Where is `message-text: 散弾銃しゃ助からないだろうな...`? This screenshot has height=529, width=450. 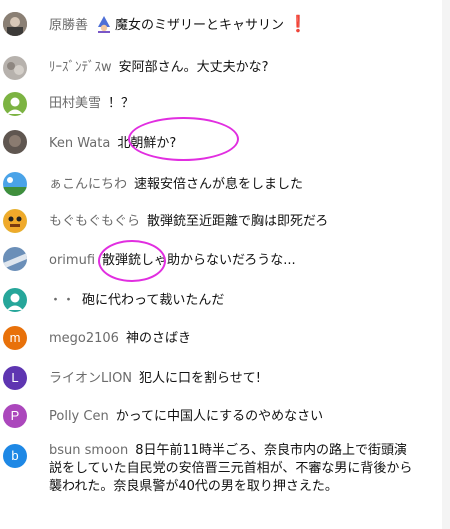 message-text: 散弾銃しゃ助からないだろうな... is located at coordinates (199, 260).